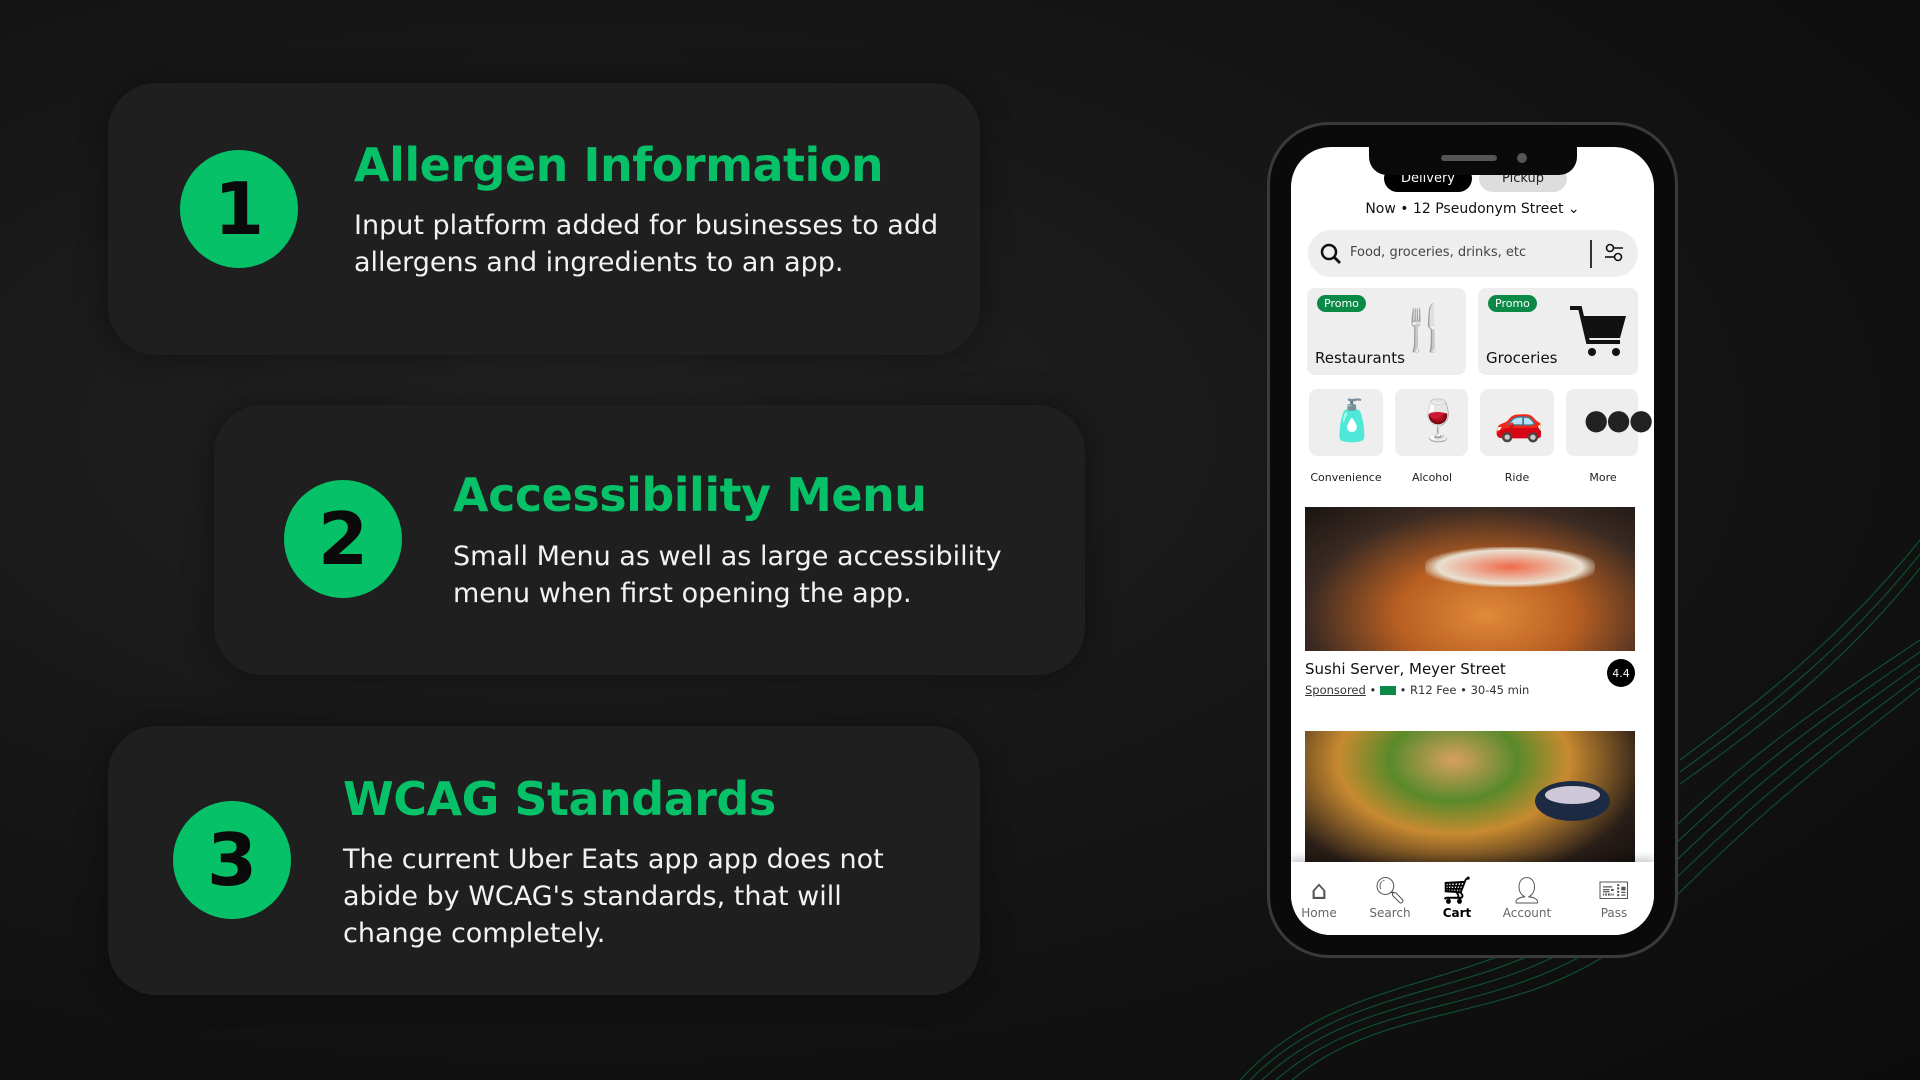 The width and height of the screenshot is (1920, 1080). What do you see at coordinates (1522, 358) in the screenshot?
I see `tile-label: Groceries` at bounding box center [1522, 358].